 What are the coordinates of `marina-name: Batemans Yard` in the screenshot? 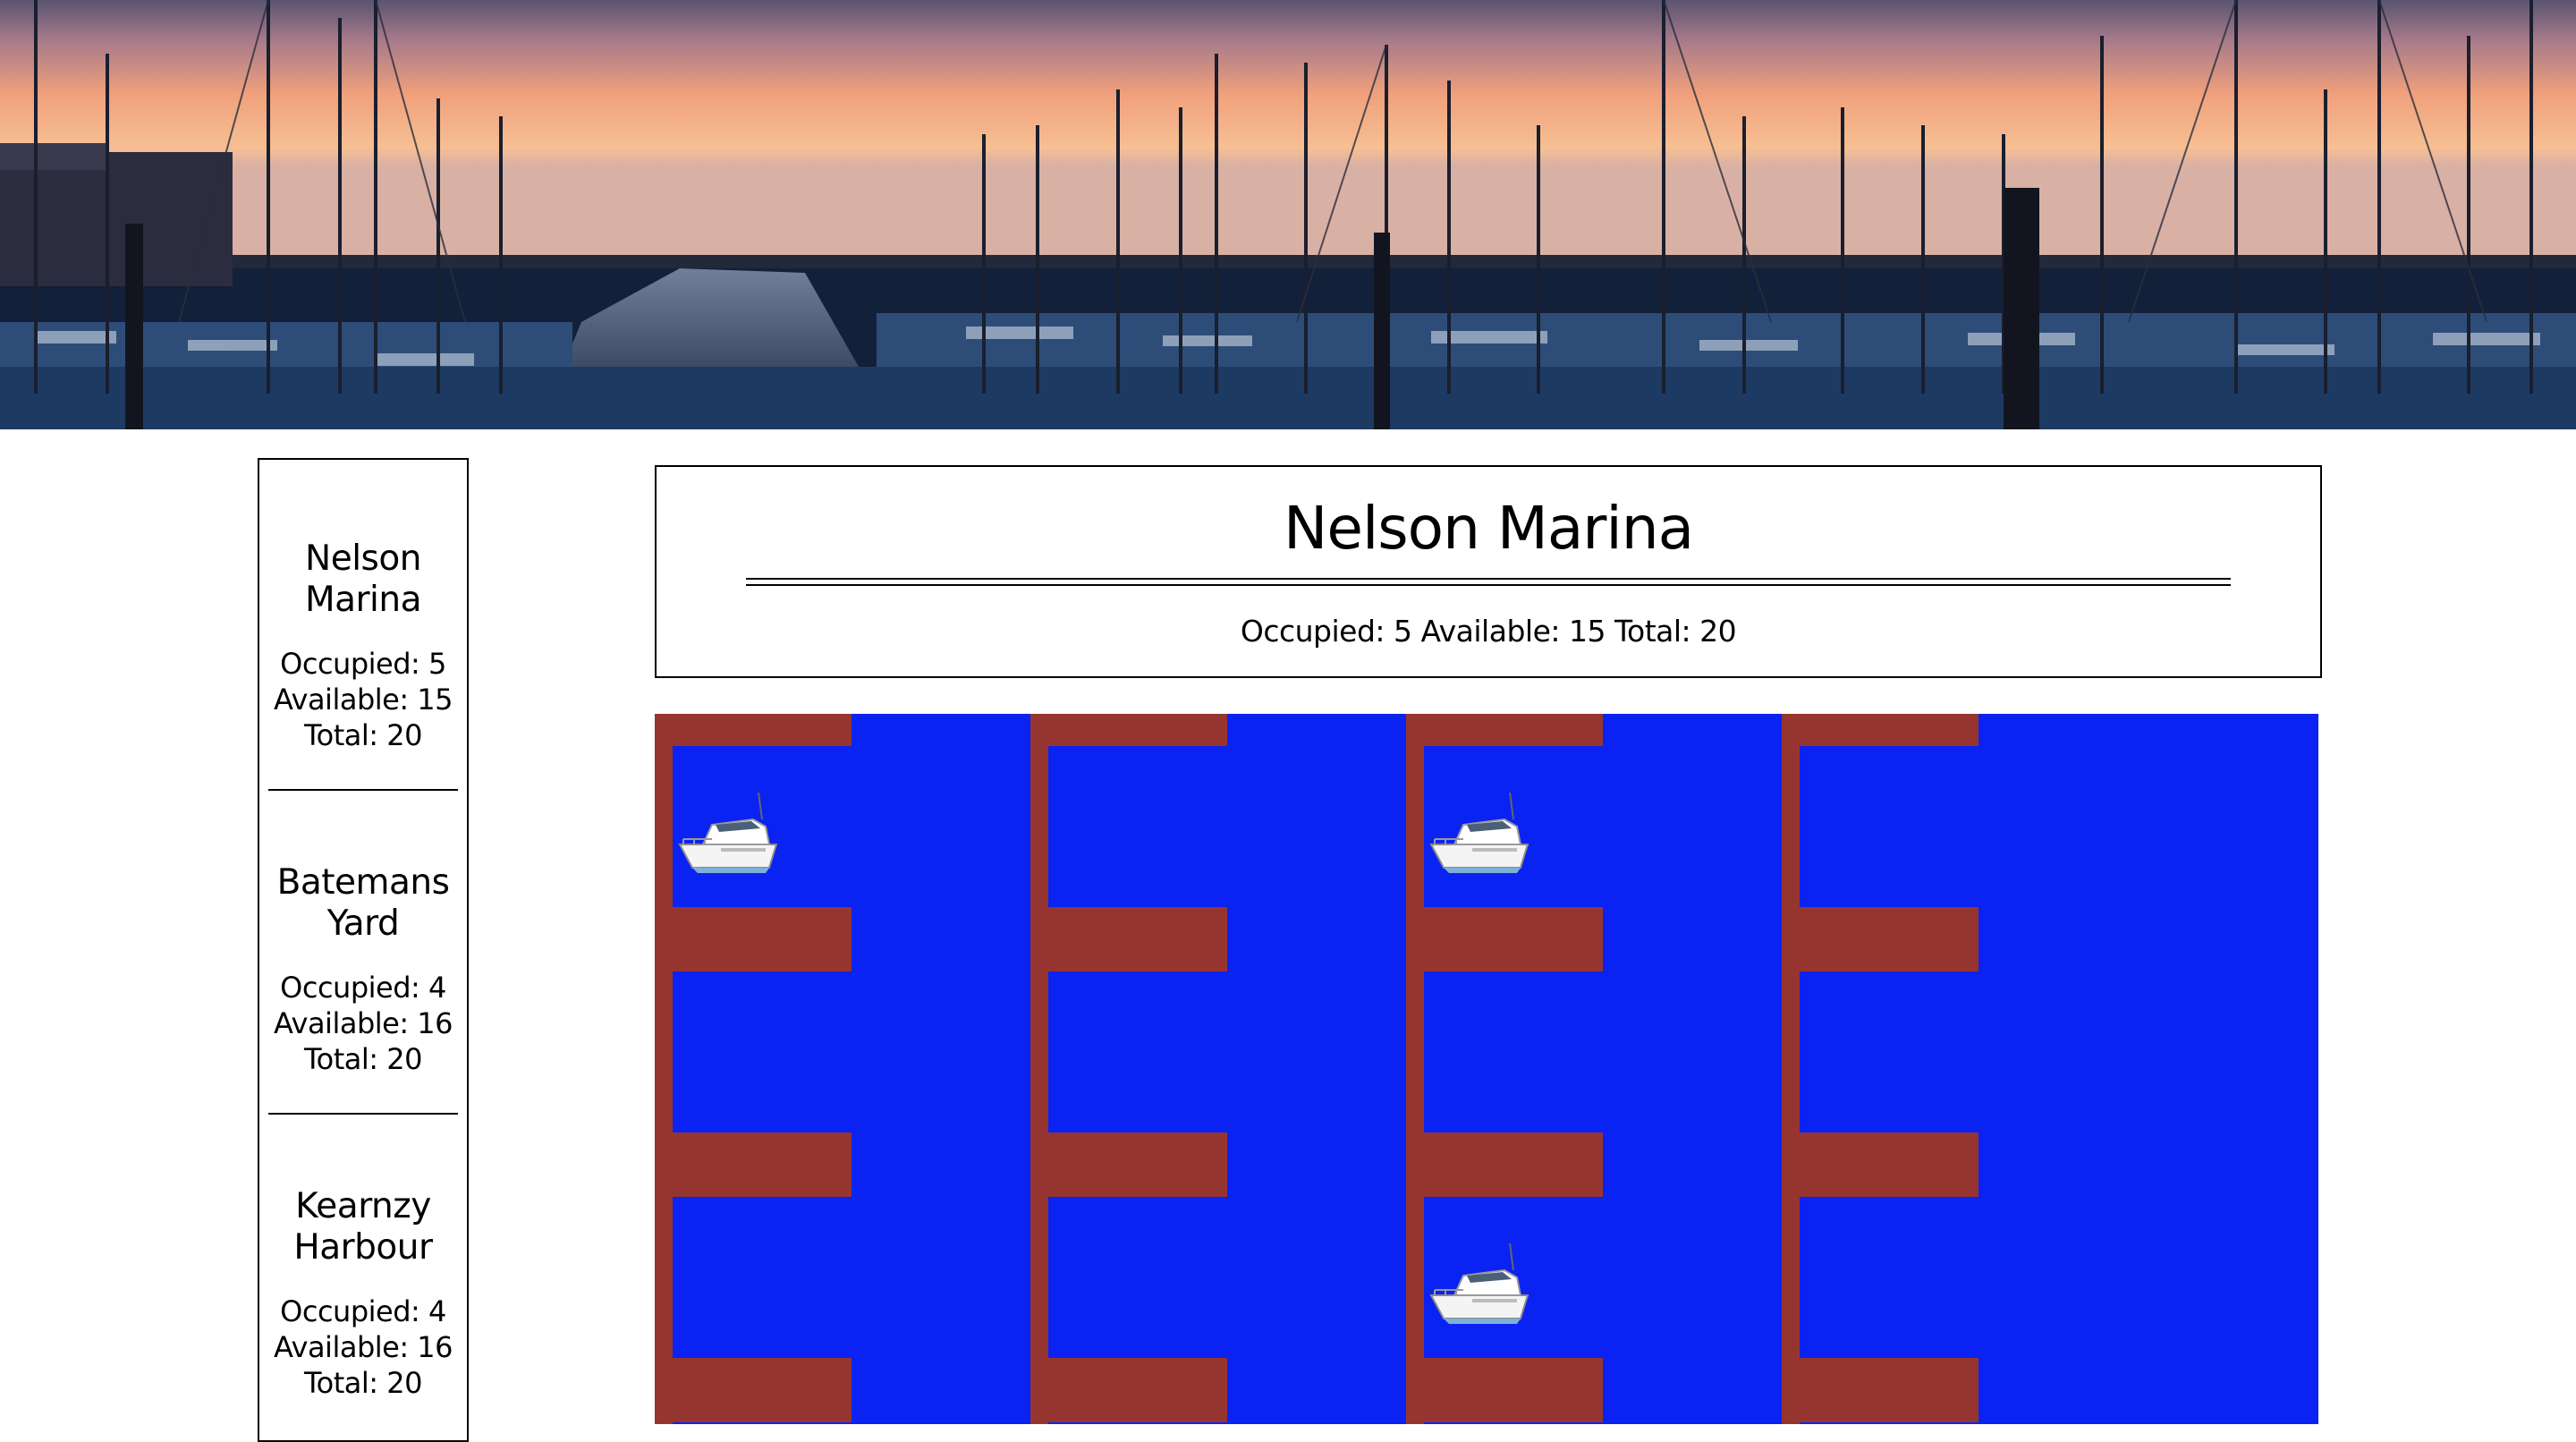 It's located at (363, 903).